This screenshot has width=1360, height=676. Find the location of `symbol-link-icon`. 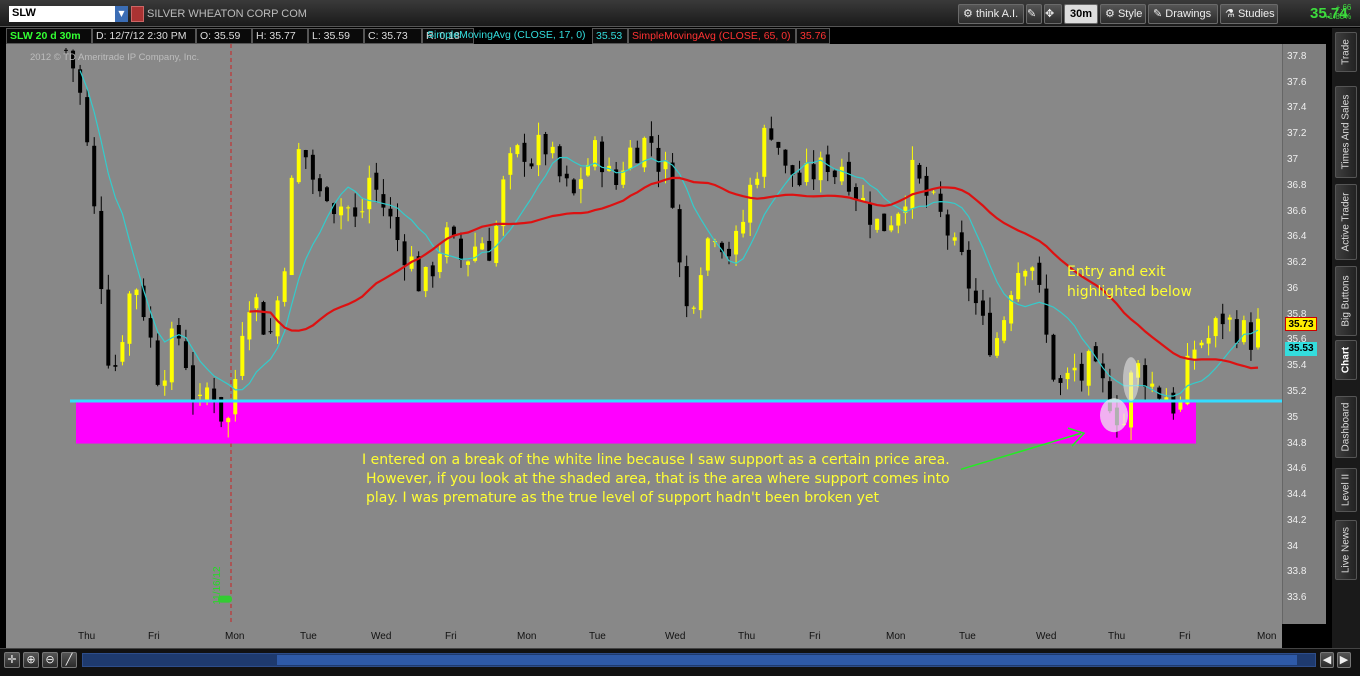

symbol-link-icon is located at coordinates (137, 14).